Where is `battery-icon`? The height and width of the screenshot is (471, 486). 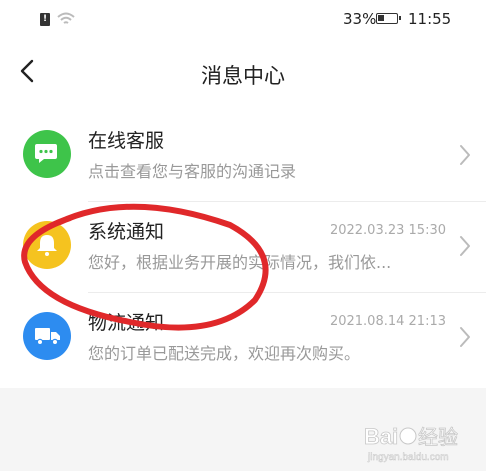
battery-icon is located at coordinates (388, 18).